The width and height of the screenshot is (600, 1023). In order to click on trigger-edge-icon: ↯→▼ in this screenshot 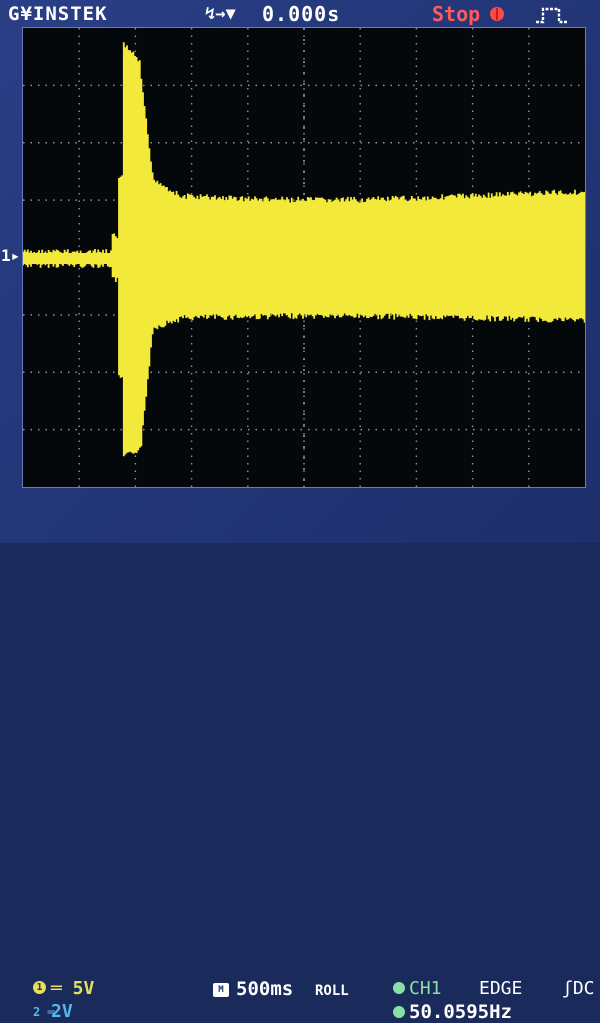, I will do `click(220, 14)`.